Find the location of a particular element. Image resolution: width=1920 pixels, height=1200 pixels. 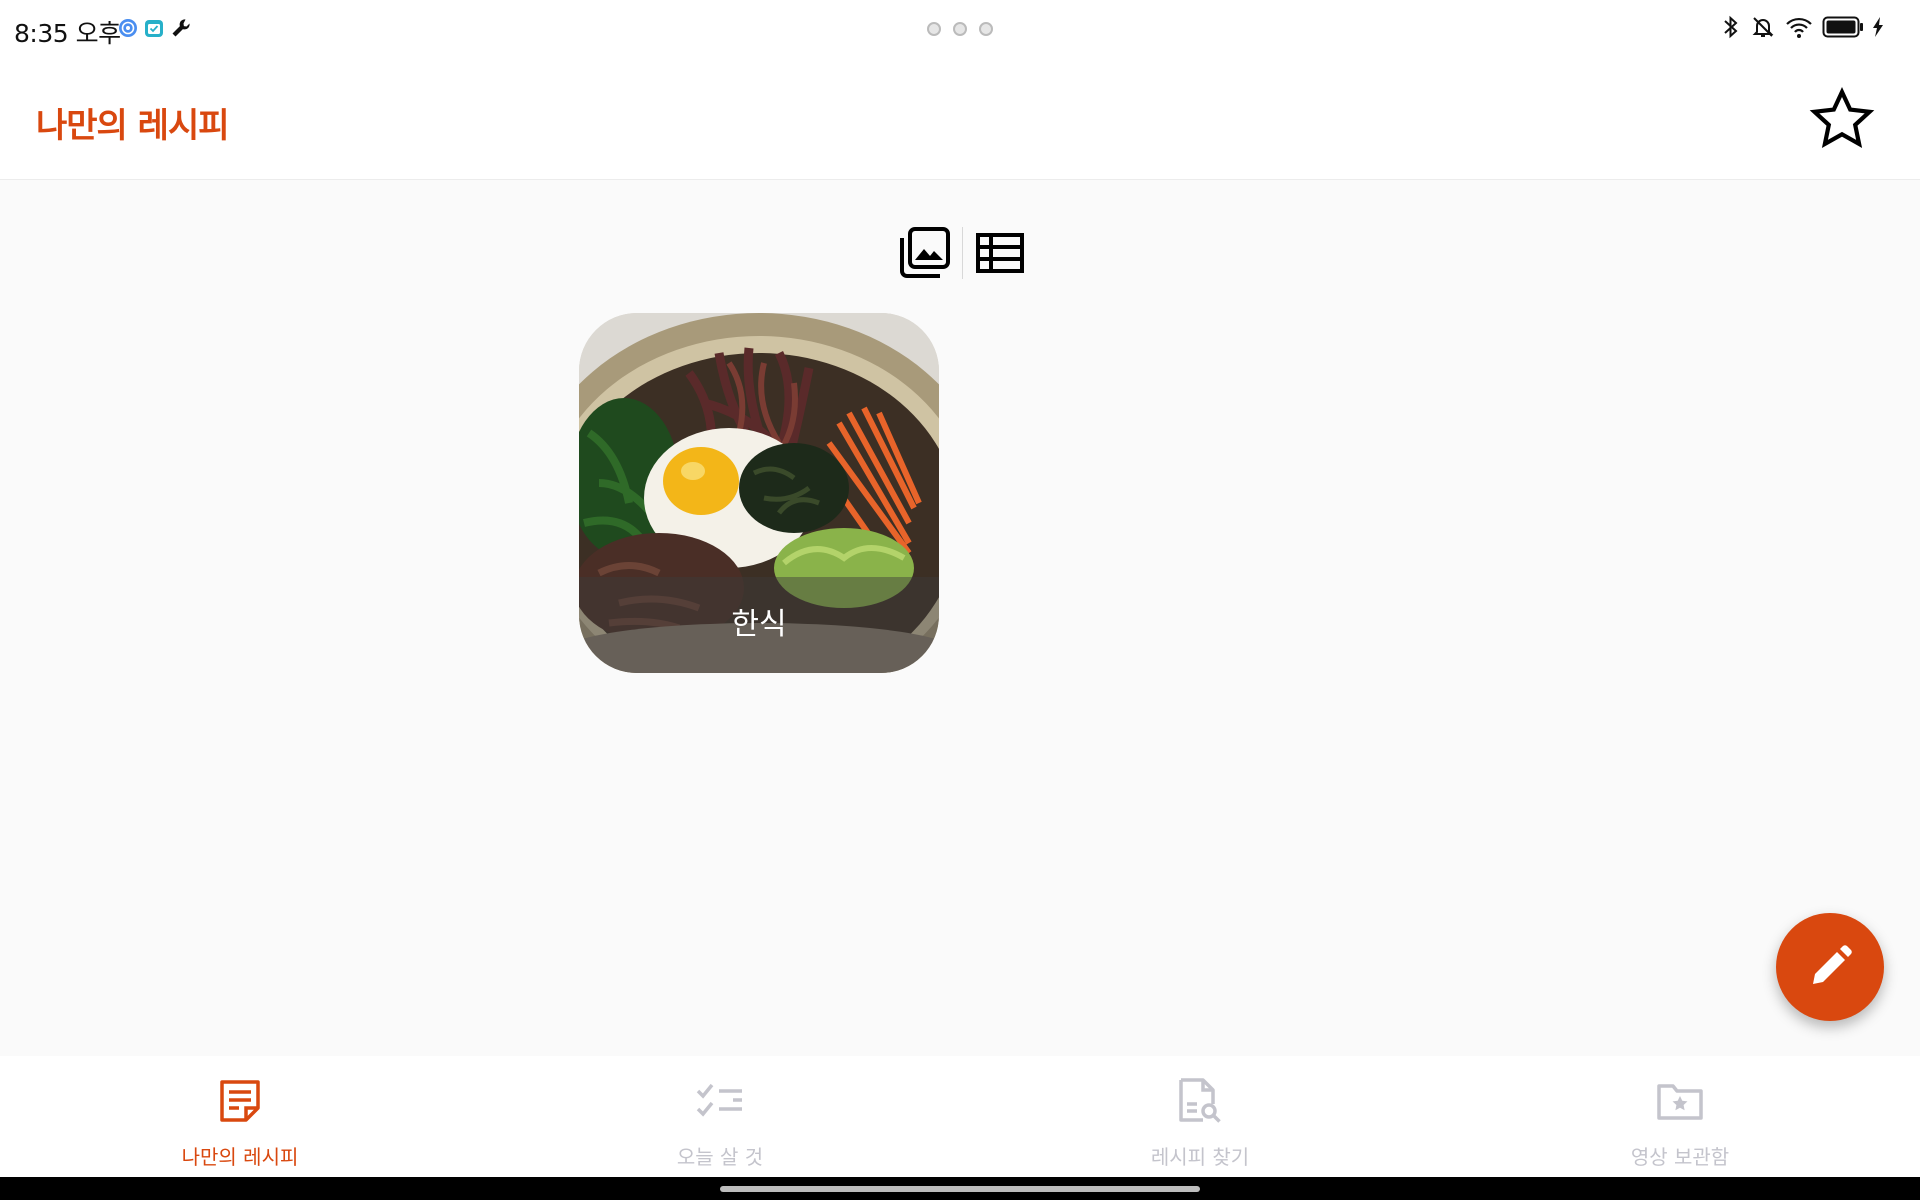

document-search-icon is located at coordinates (1200, 1101).